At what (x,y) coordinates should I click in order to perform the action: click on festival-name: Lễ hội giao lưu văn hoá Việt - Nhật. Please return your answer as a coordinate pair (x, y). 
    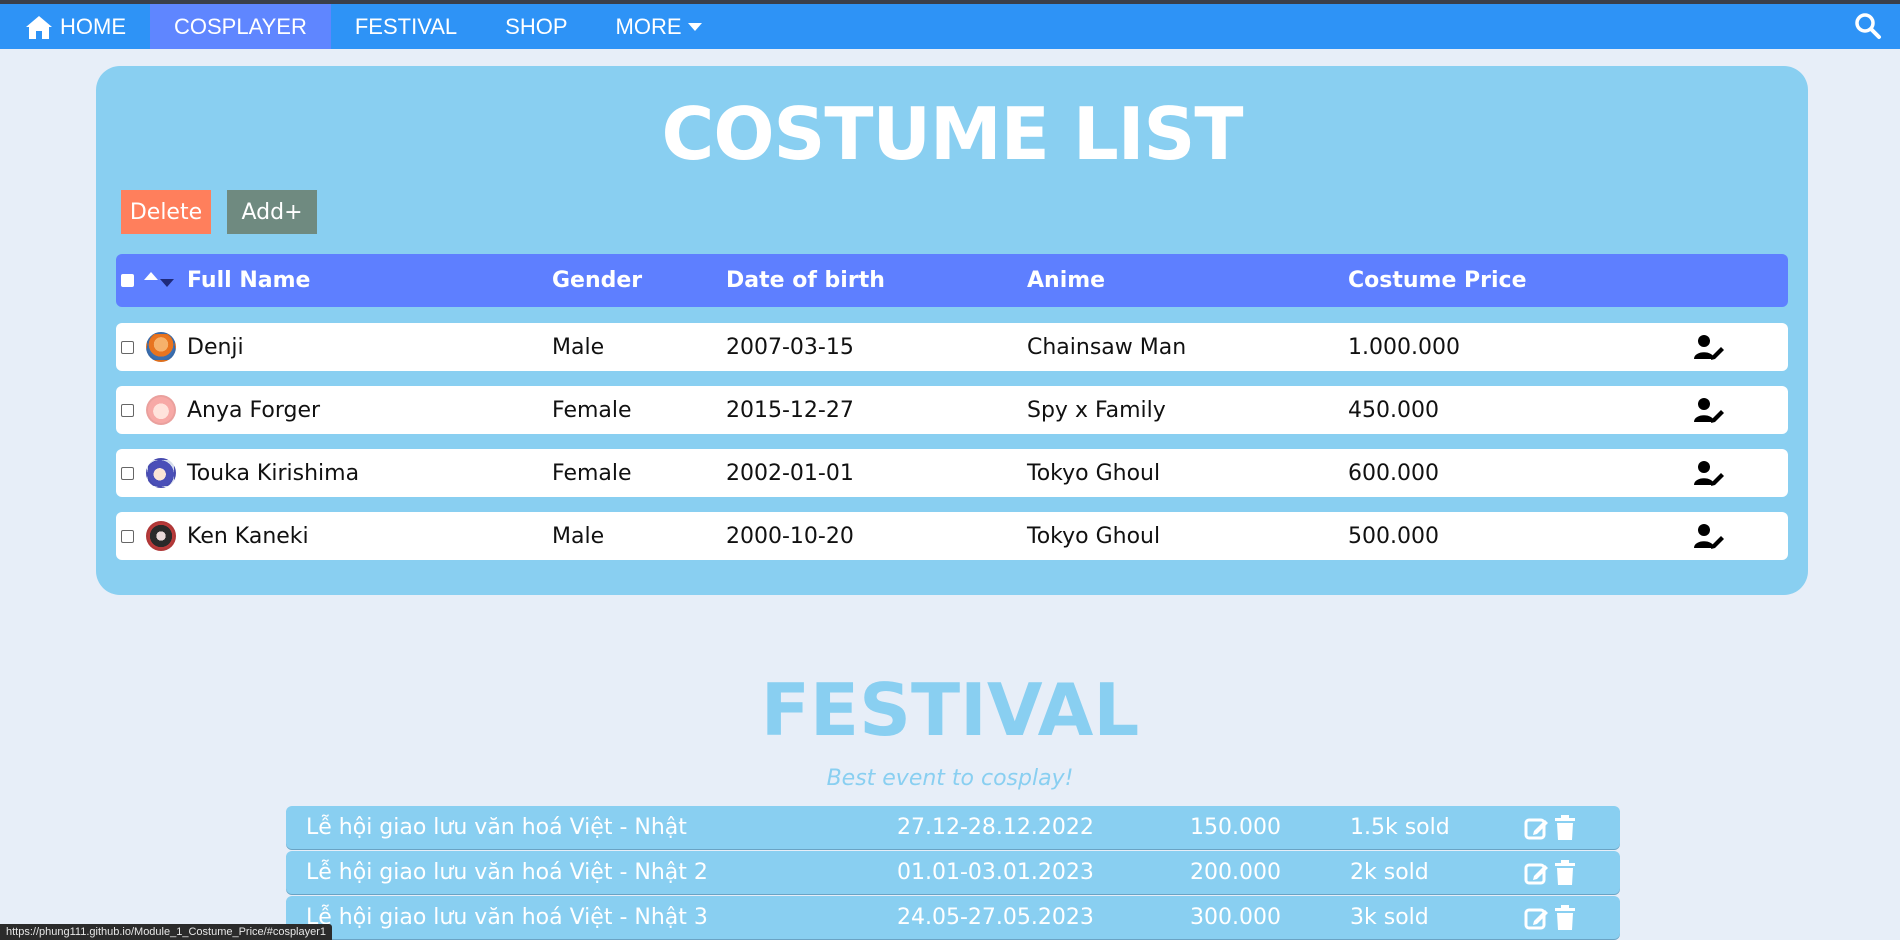
    Looking at the image, I should click on (496, 827).